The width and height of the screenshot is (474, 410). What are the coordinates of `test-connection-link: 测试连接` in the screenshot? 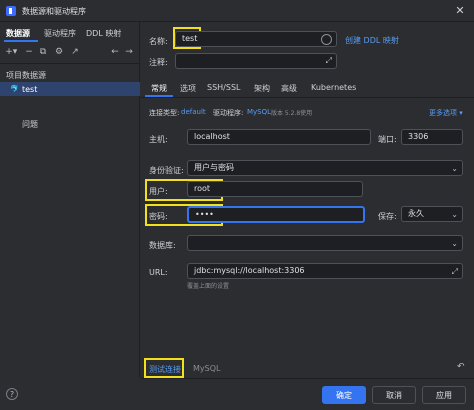 It's located at (165, 369).